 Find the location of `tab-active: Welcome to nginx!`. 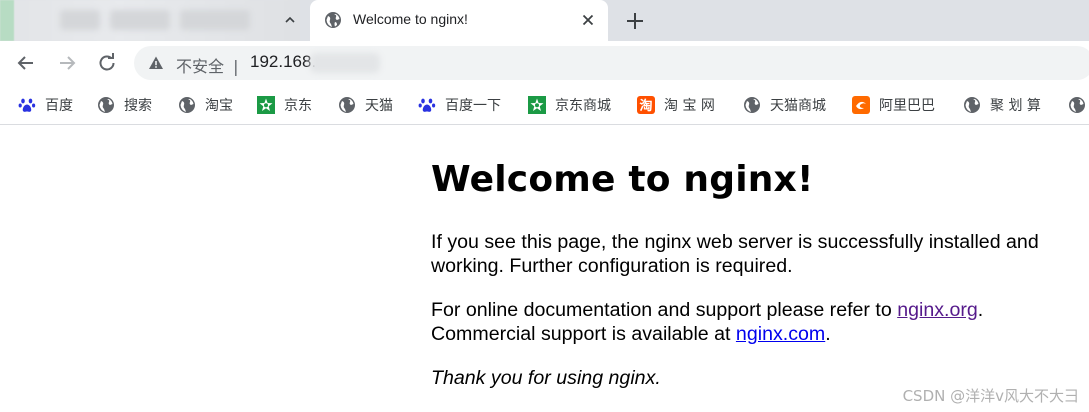

tab-active: Welcome to nginx! is located at coordinates (459, 20).